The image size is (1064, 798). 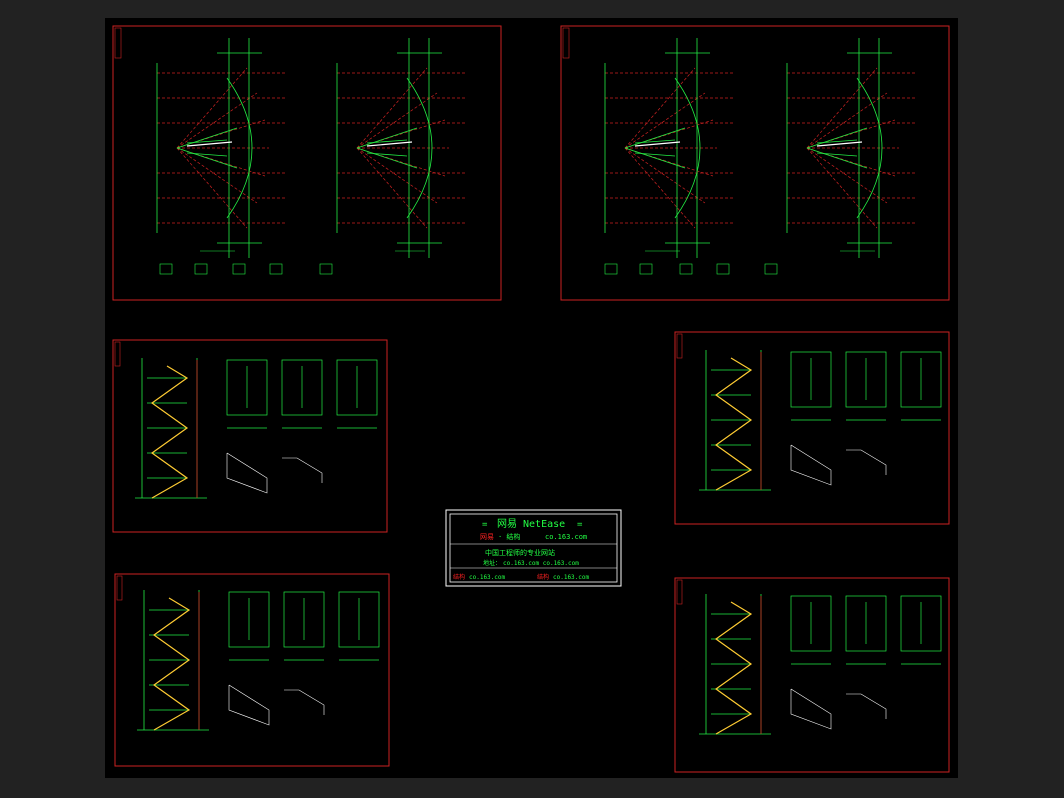 What do you see at coordinates (487, 537) in the screenshot?
I see `stamp-brand-red: 网易` at bounding box center [487, 537].